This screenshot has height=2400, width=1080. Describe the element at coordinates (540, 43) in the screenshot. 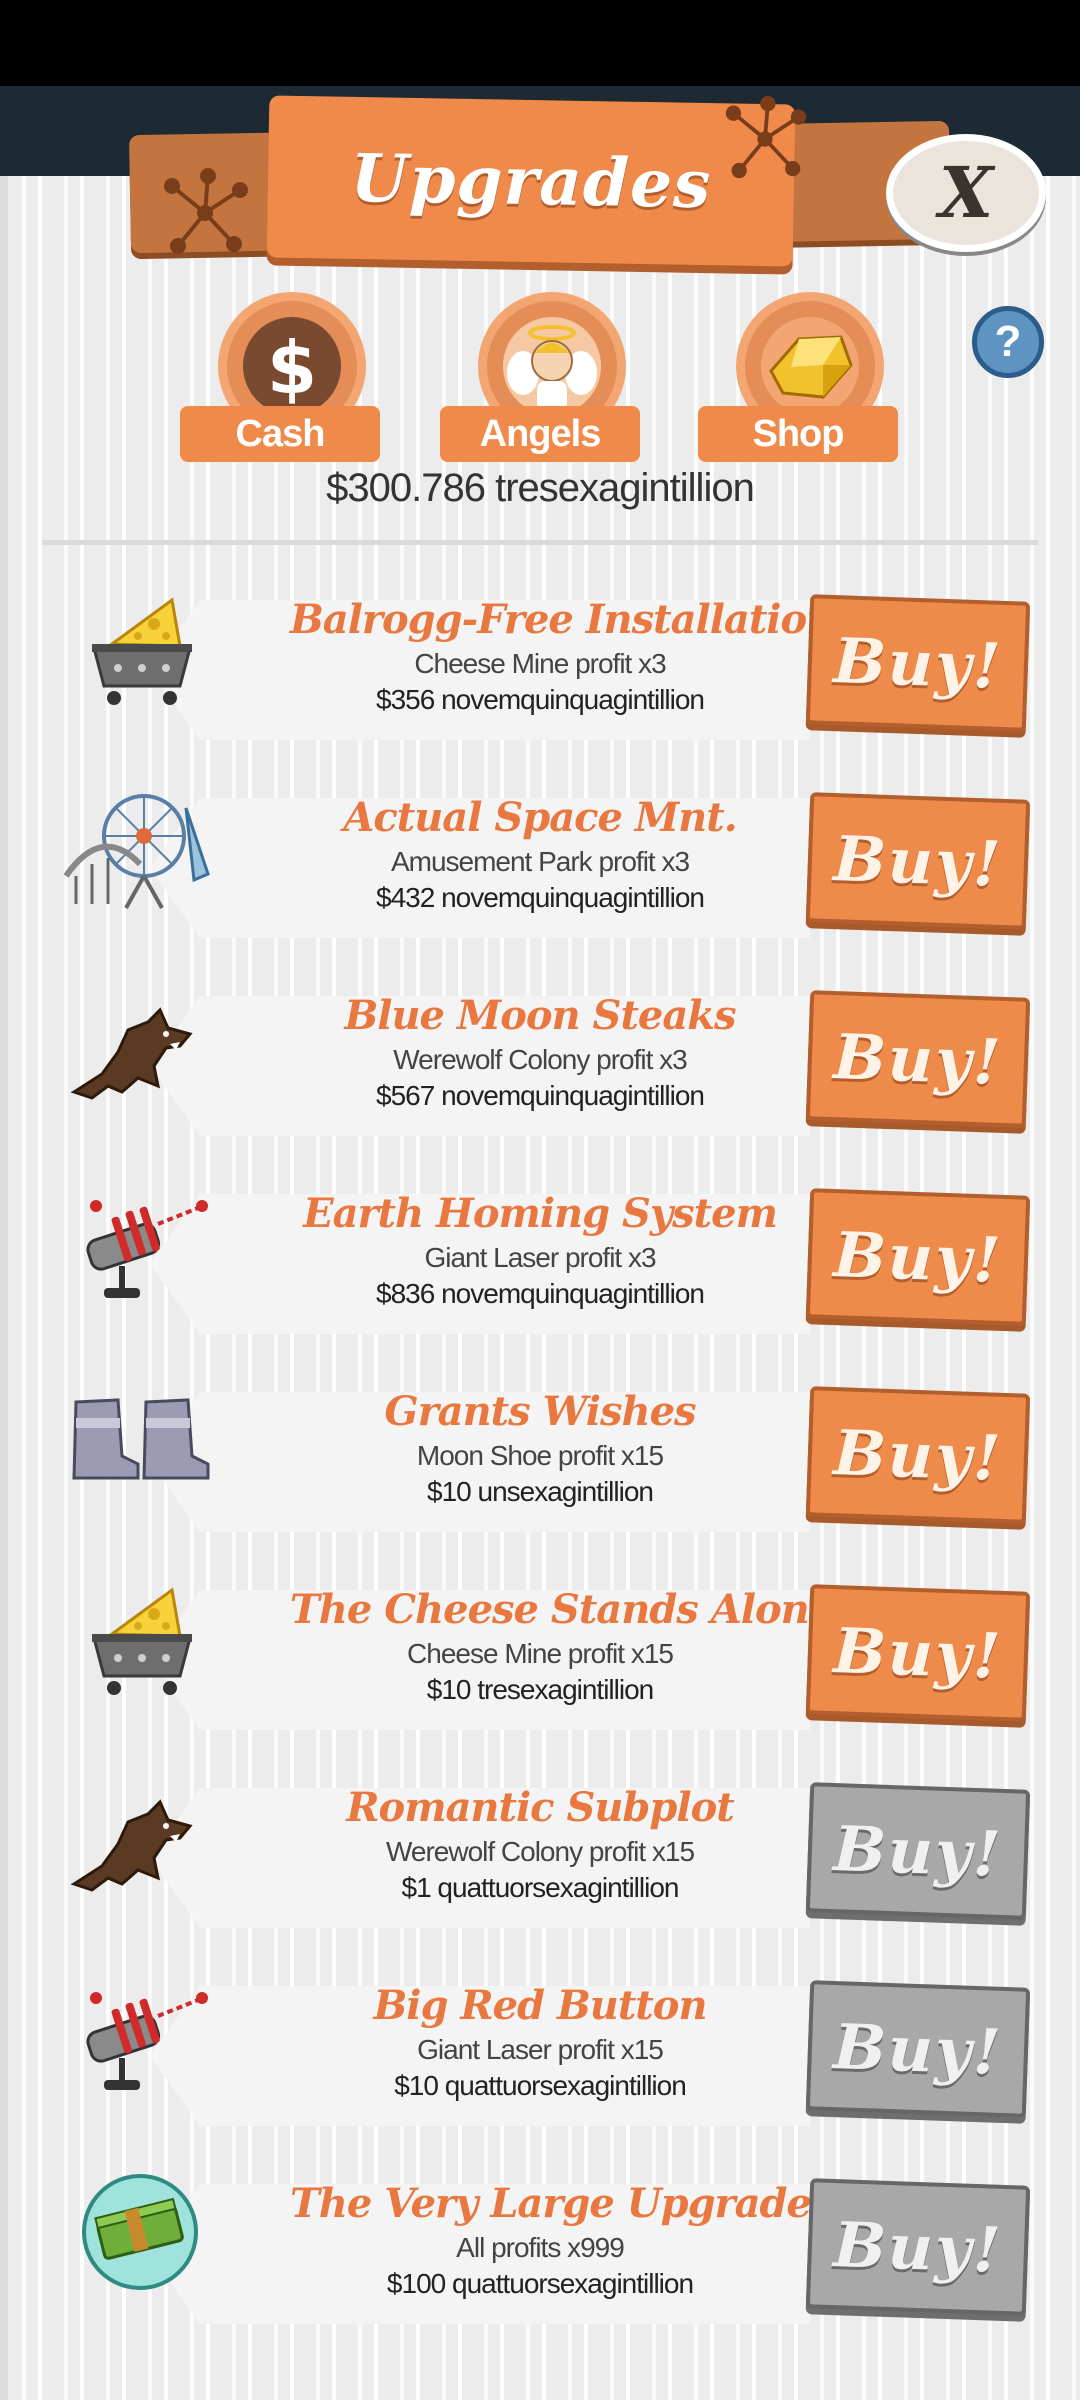

I see `status-bar` at that location.